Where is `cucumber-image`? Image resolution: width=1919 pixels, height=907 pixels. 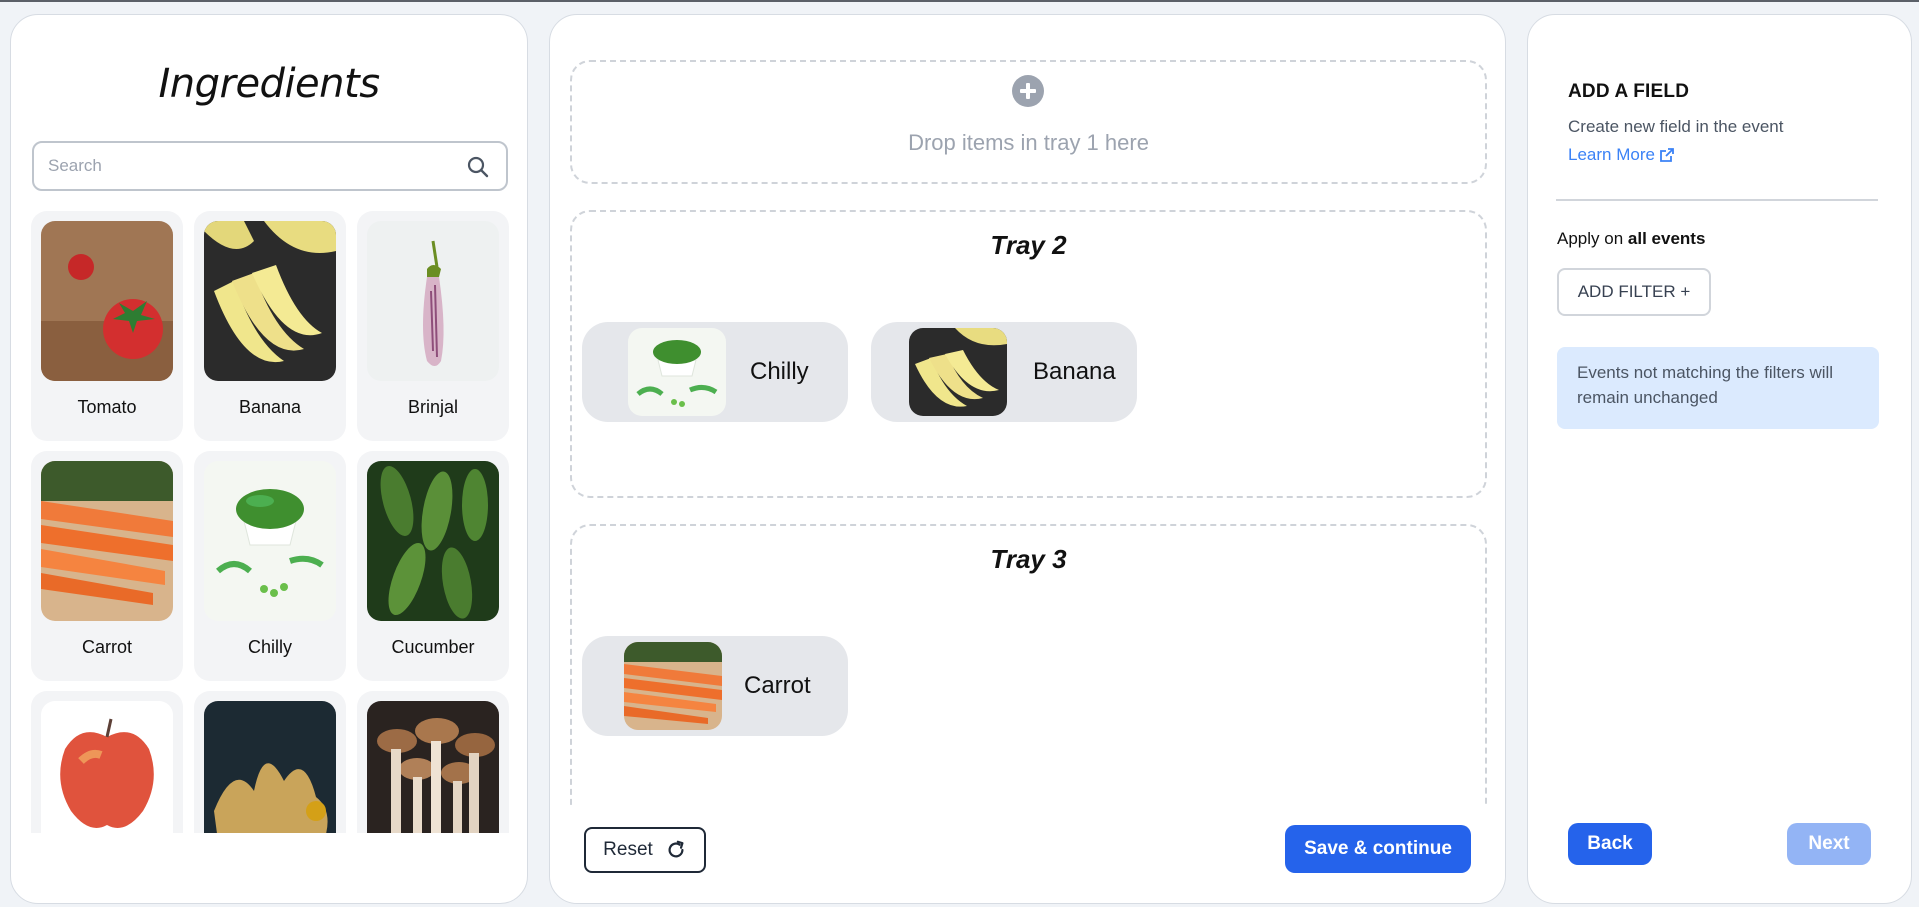
cucumber-image is located at coordinates (433, 541).